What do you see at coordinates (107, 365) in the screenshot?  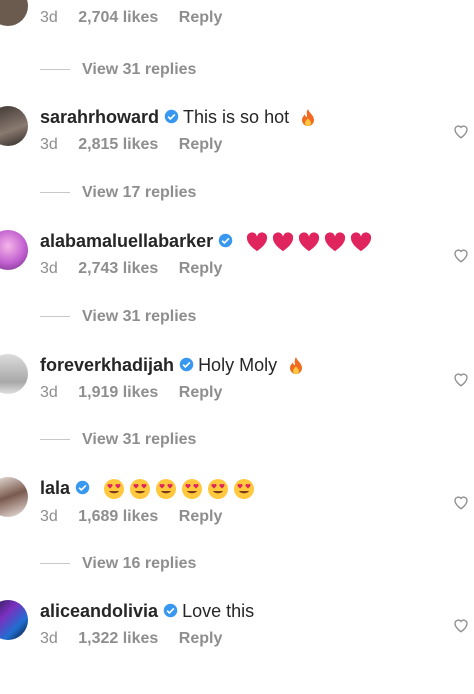 I see `username: foreverkhadijah` at bounding box center [107, 365].